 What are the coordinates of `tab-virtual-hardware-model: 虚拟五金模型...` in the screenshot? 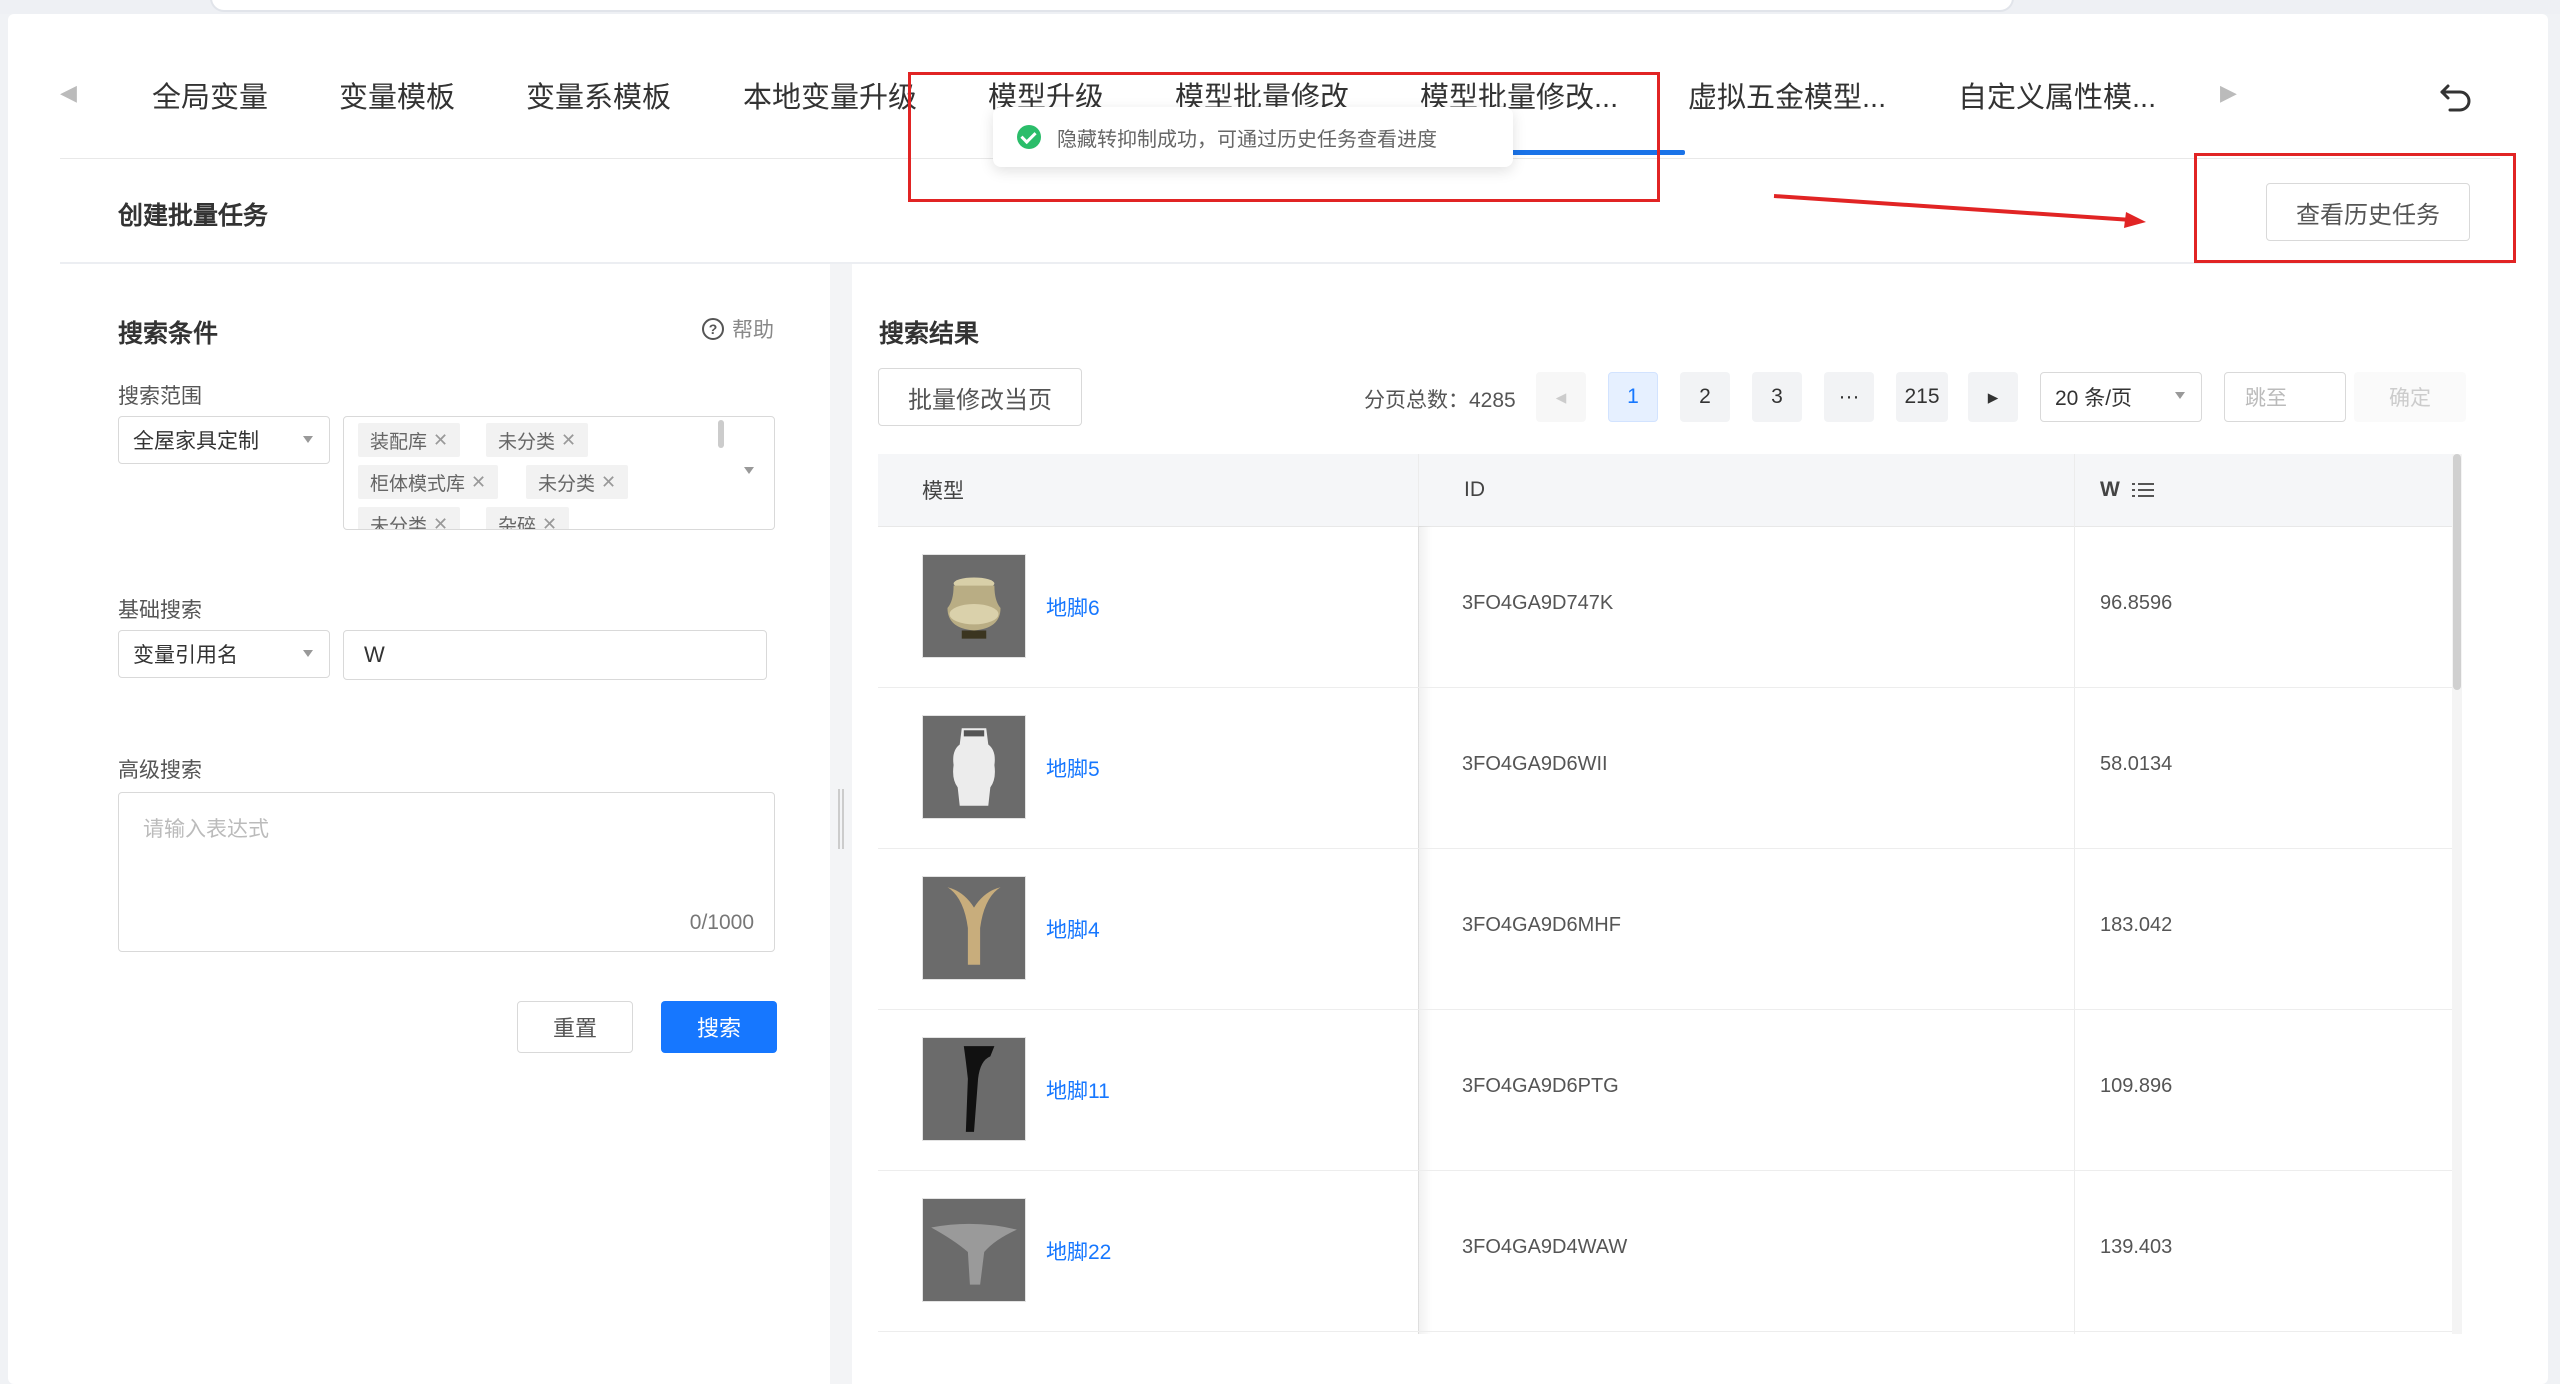 It's located at (1787, 95).